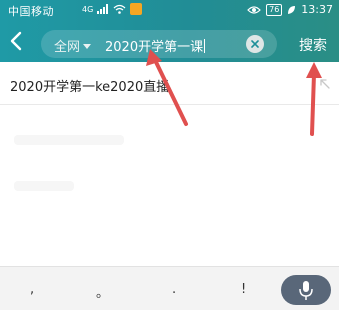 The image size is (339, 310). What do you see at coordinates (102, 291) in the screenshot?
I see `key-period-cjk: 。` at bounding box center [102, 291].